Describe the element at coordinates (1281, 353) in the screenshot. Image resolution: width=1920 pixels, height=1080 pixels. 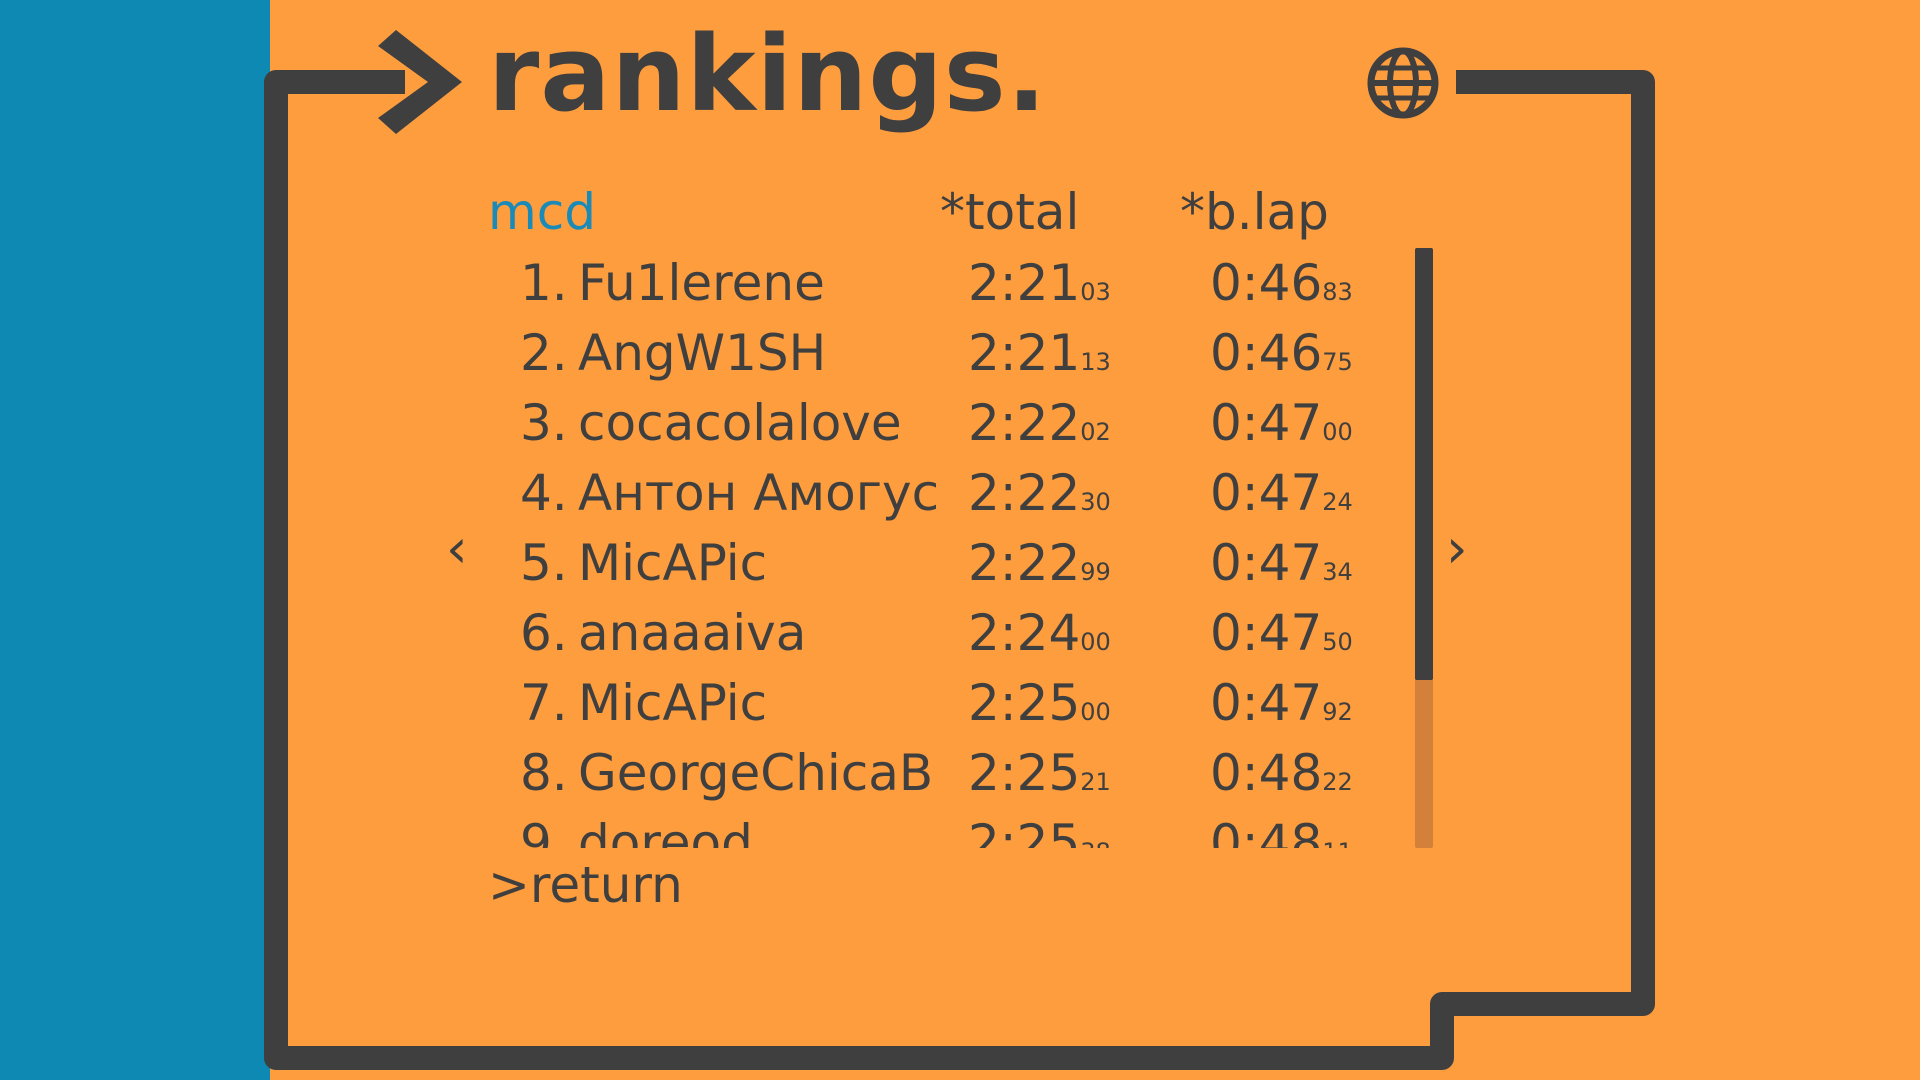
I see `best-lap-time: 0:4675` at that location.